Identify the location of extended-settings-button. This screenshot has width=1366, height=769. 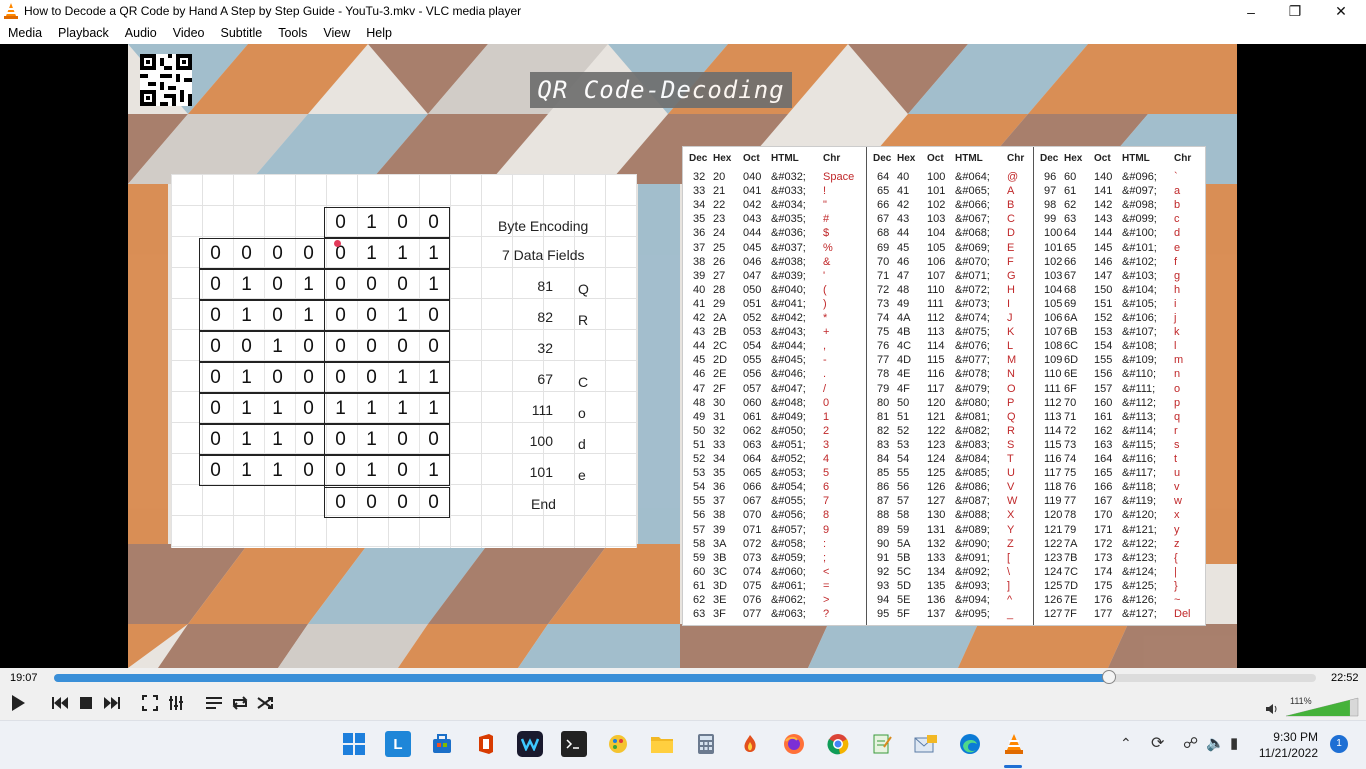
(176, 703).